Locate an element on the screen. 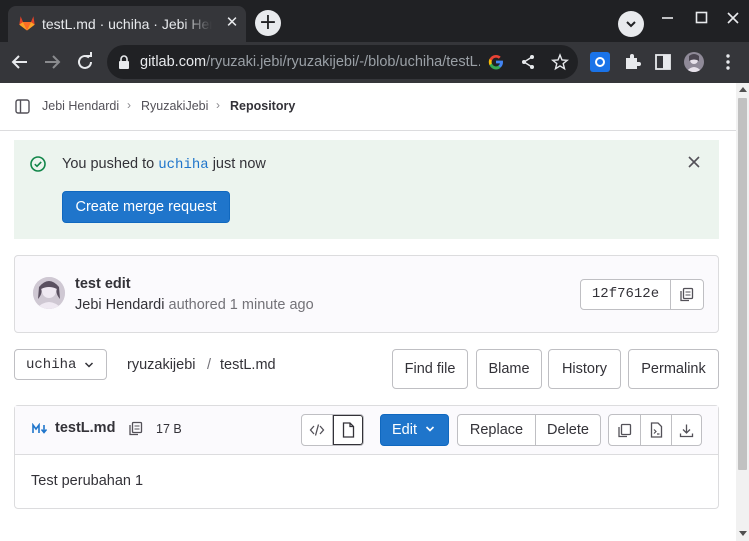 This screenshot has height=541, width=749. profile-avatar is located at coordinates (694, 62).